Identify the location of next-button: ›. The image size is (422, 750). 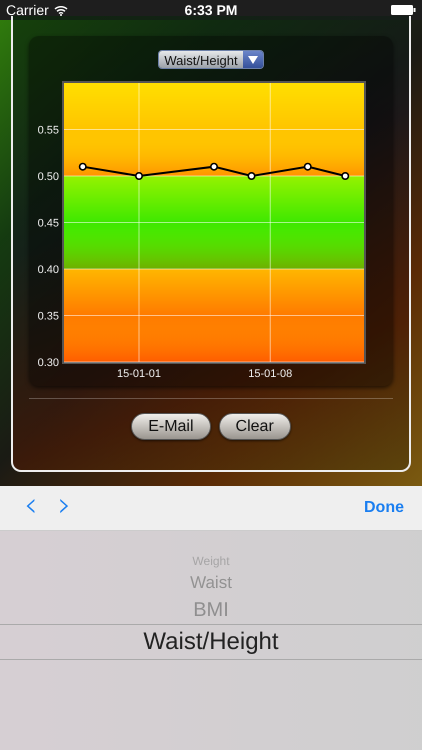
(65, 505).